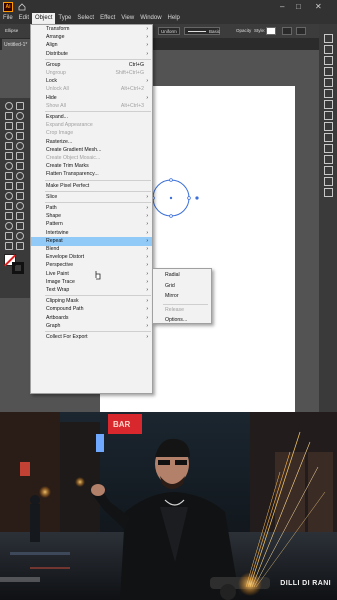  What do you see at coordinates (328, 159) in the screenshot?
I see `graphic-styles-panel-icon` at bounding box center [328, 159].